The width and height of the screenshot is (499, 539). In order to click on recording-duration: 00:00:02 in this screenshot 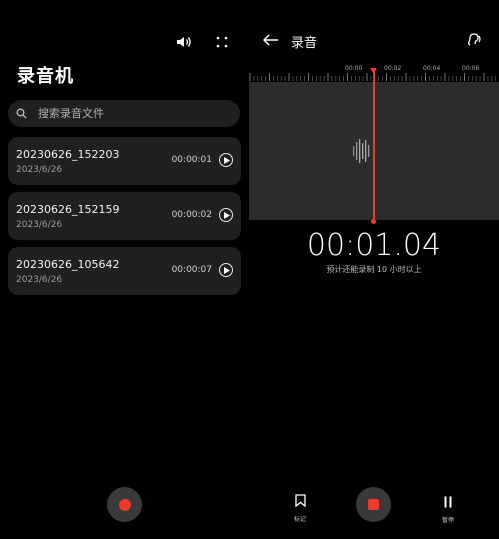, I will do `click(191, 215)`.